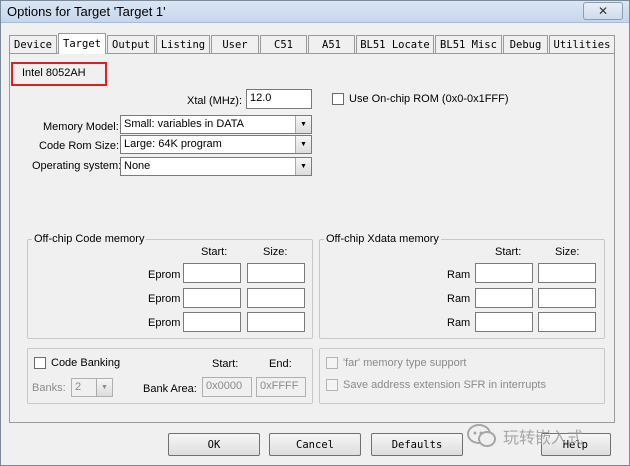 The image size is (630, 466). What do you see at coordinates (40, 363) in the screenshot?
I see `code-banking-checkbox` at bounding box center [40, 363].